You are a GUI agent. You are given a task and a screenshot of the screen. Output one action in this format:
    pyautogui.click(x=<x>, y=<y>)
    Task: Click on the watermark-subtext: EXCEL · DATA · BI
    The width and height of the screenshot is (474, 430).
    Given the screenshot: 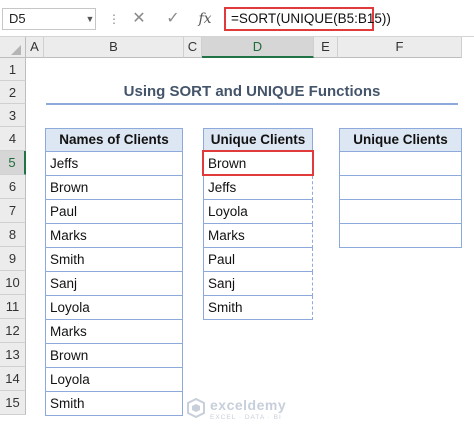 What is the action you would take?
    pyautogui.click(x=246, y=417)
    